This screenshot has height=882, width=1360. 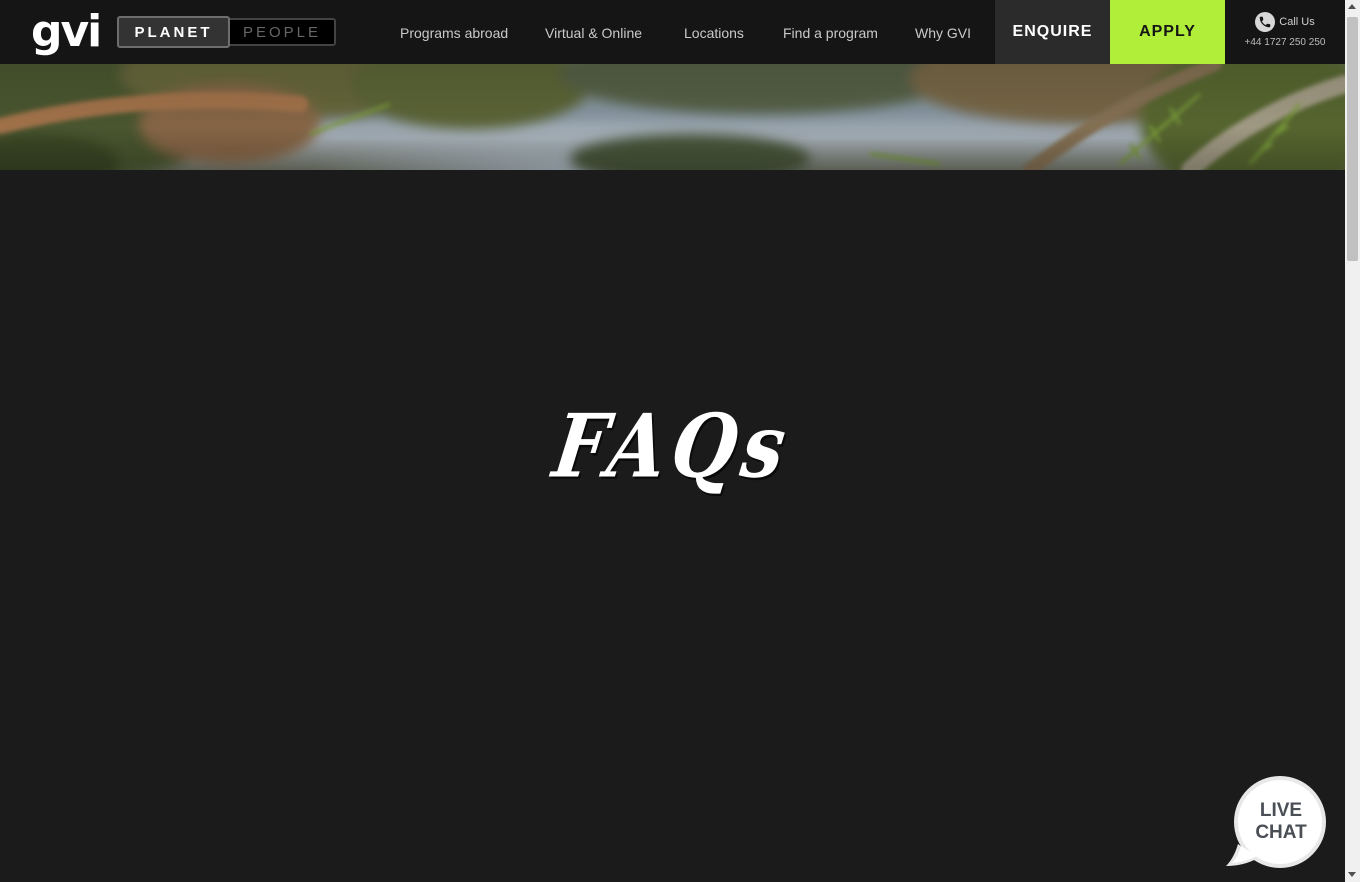 I want to click on hero-banner-image, so click(x=672, y=117).